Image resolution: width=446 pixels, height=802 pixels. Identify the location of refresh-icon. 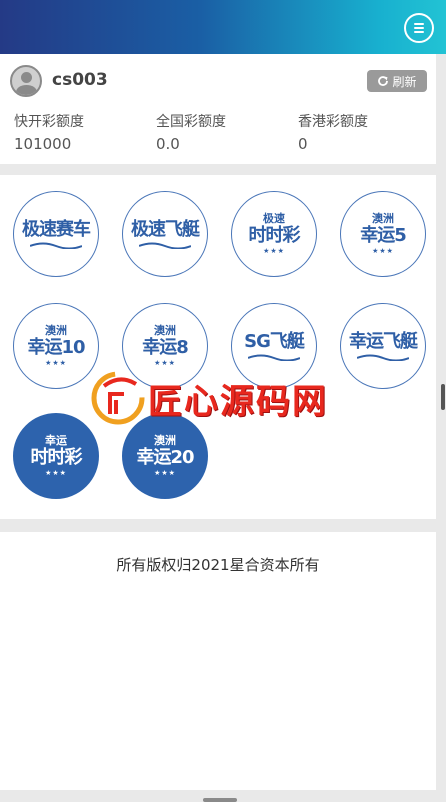
(383, 81).